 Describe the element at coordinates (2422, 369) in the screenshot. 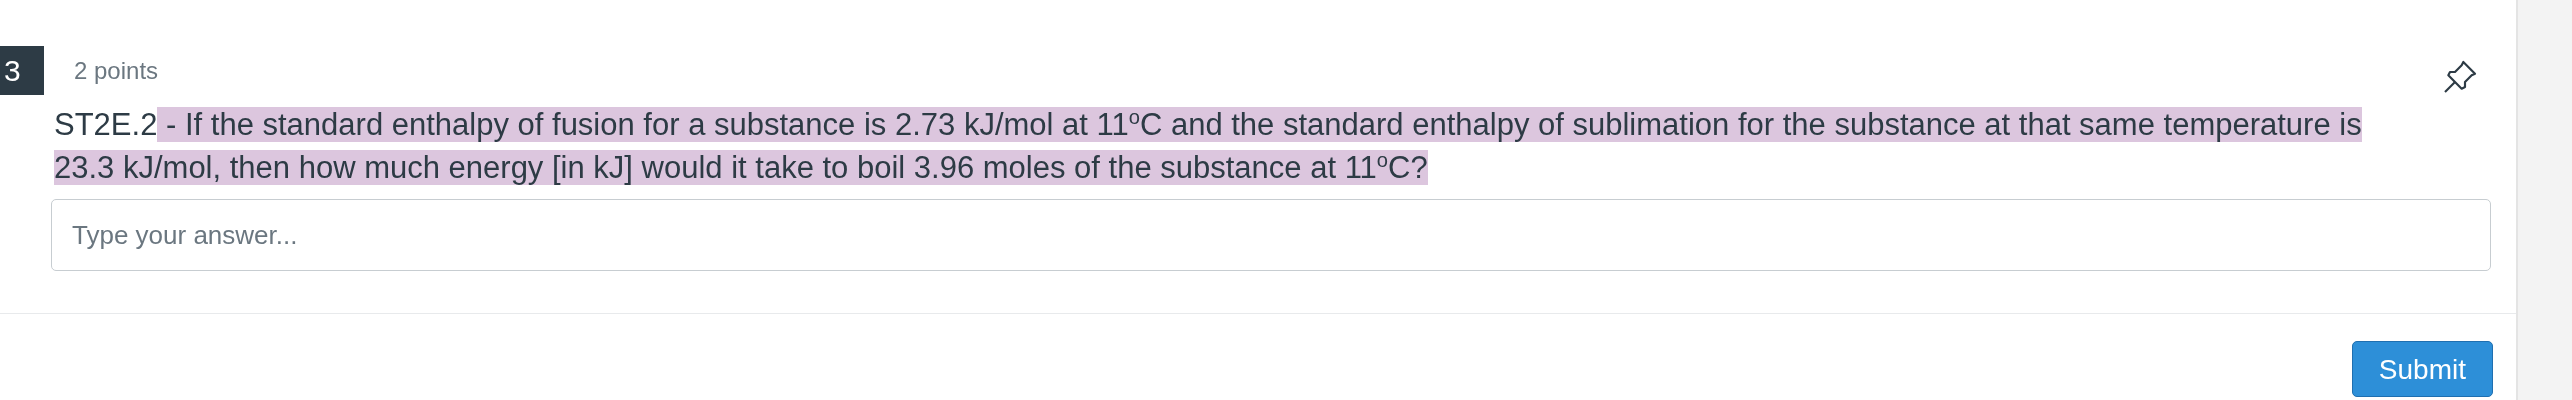

I see `submit-button: Submit` at that location.